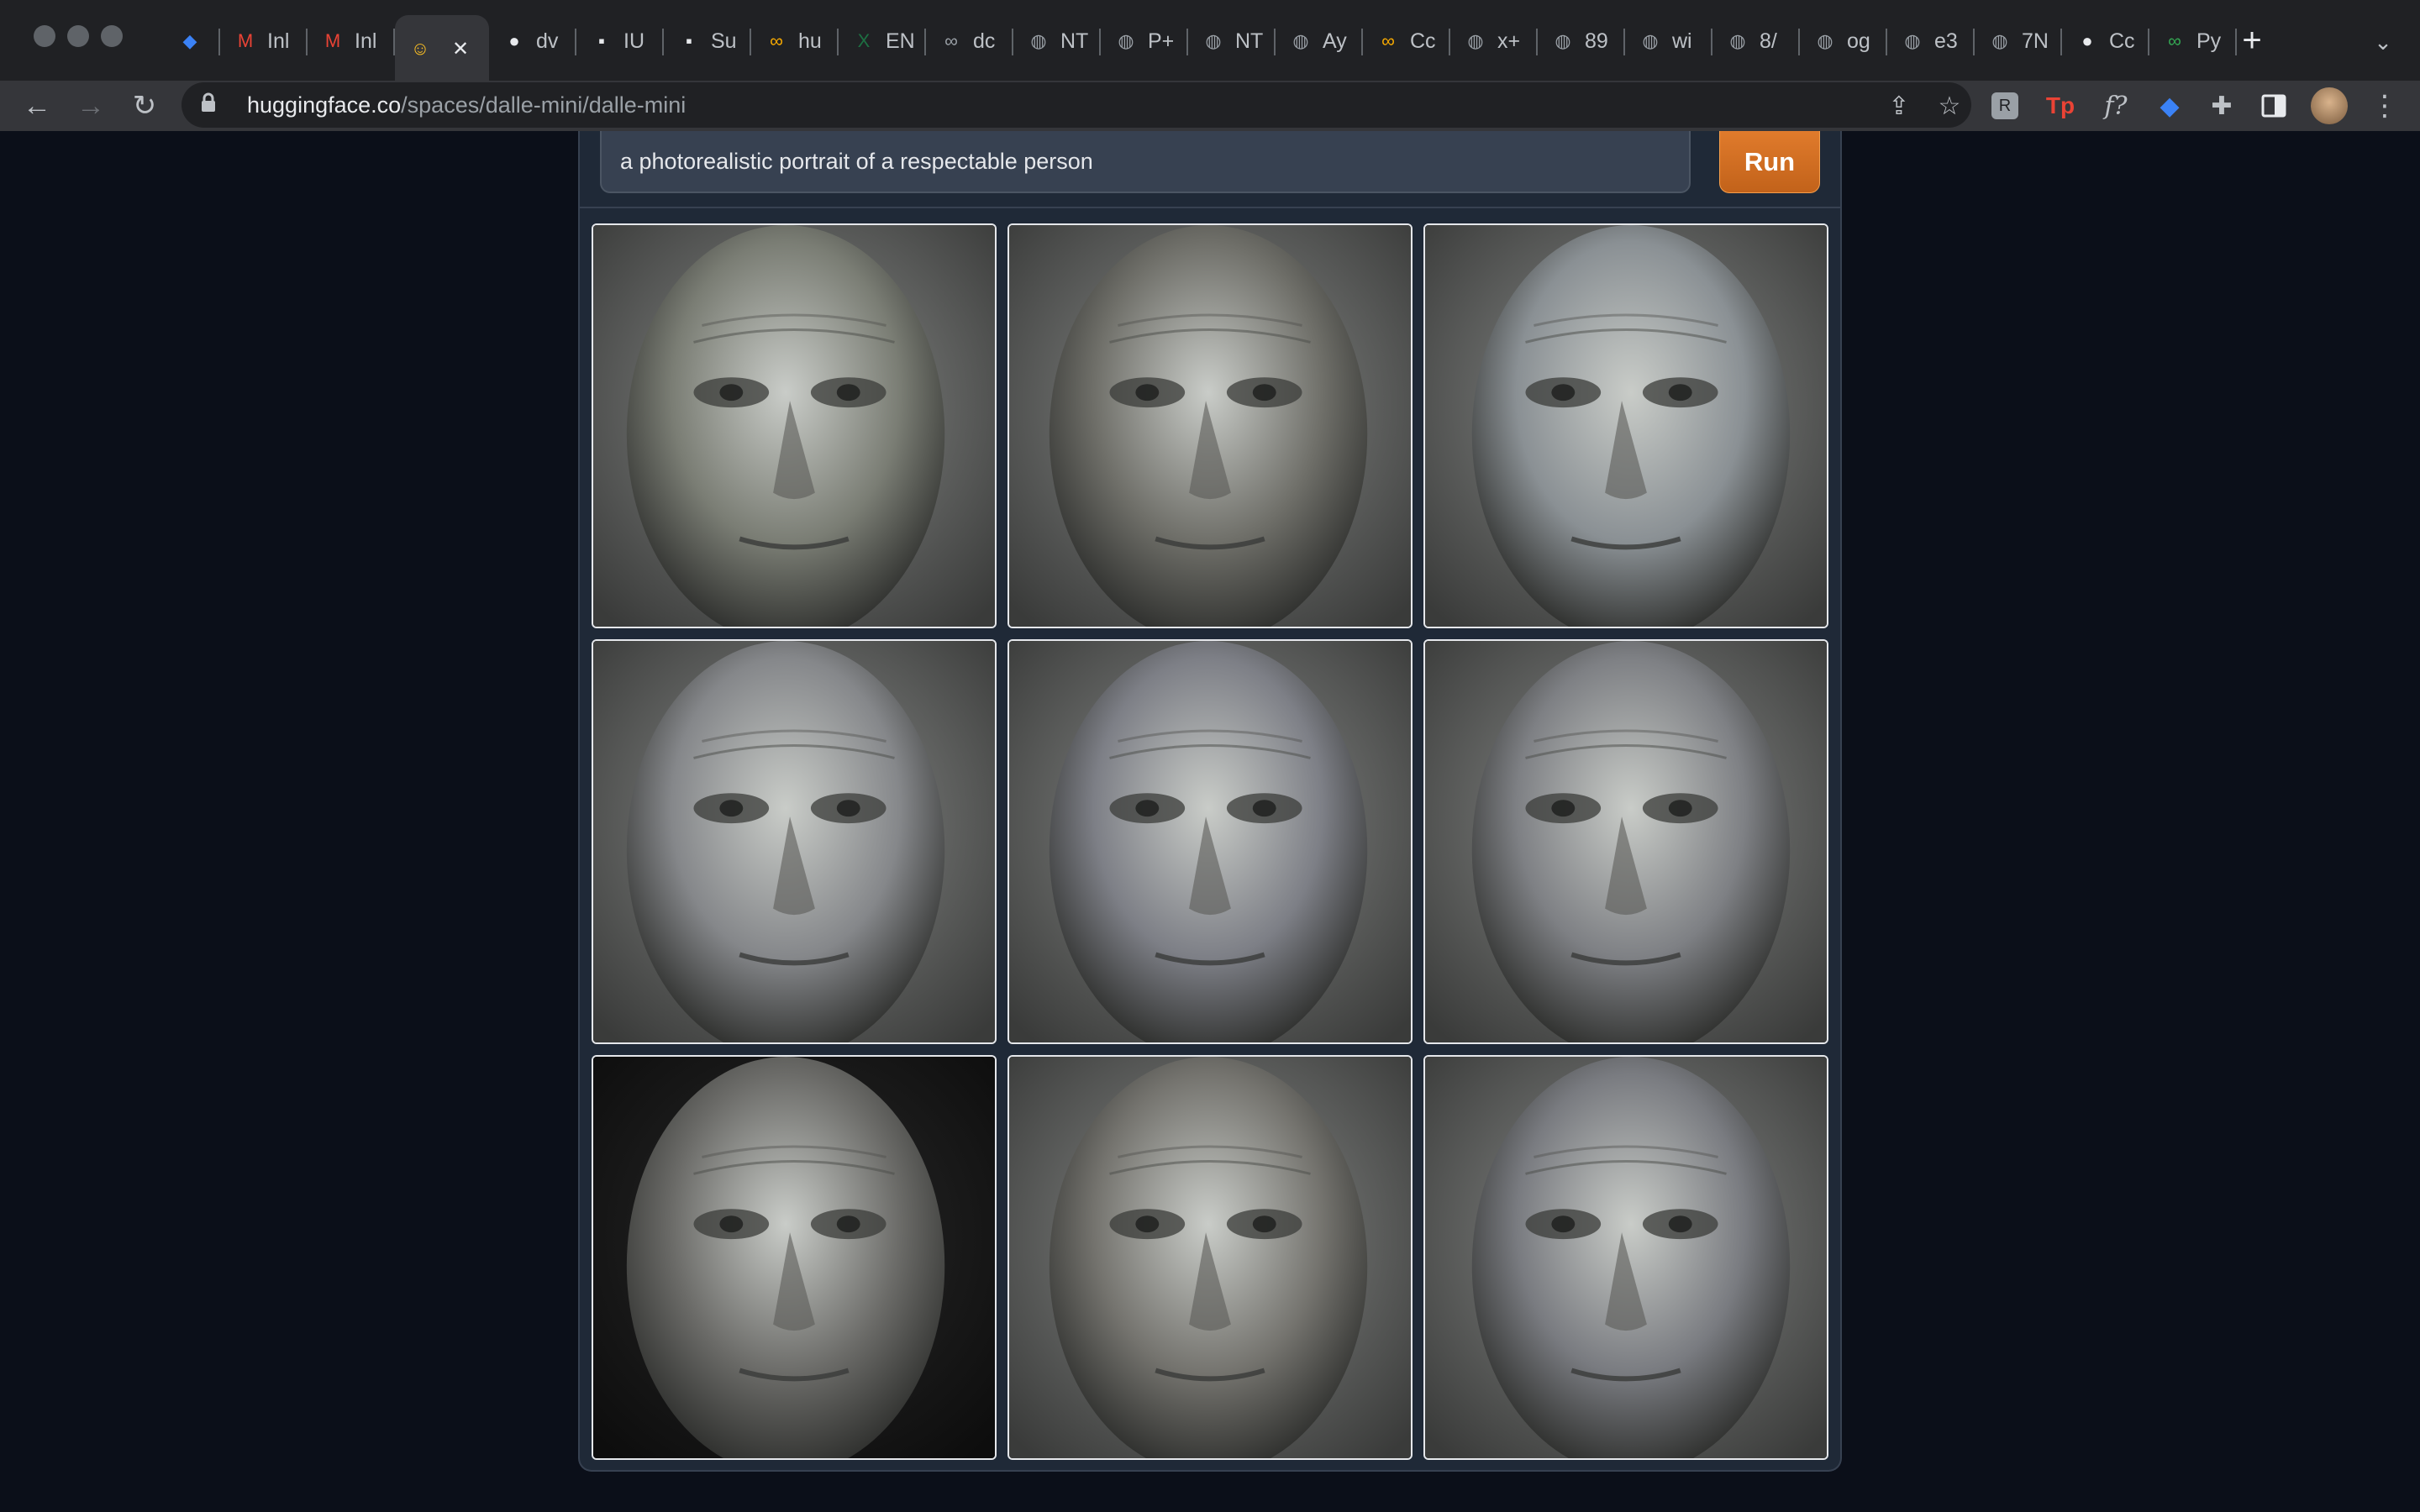 This screenshot has width=2420, height=1512. What do you see at coordinates (1682, 41) in the screenshot?
I see `tab-label: wi` at bounding box center [1682, 41].